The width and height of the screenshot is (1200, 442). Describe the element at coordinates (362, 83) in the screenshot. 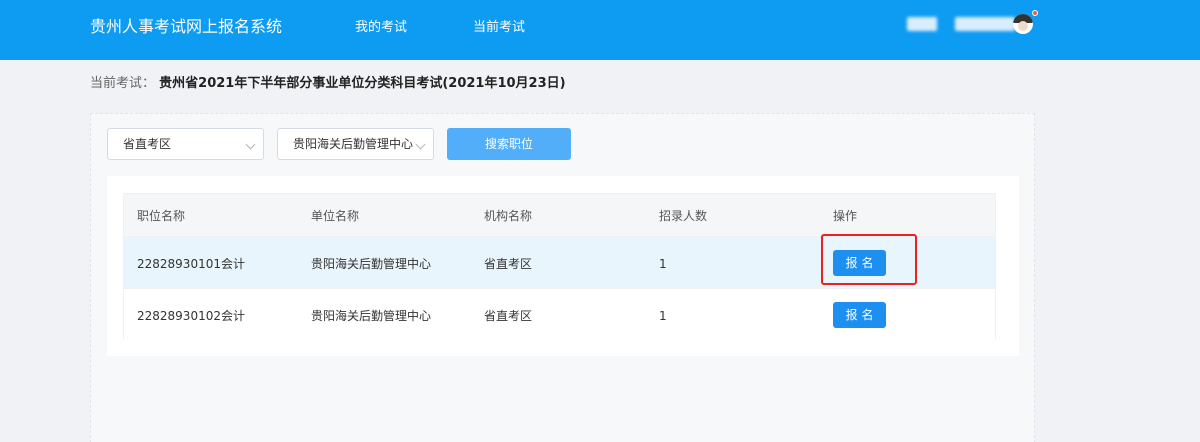

I see `current-exam-name: 贵州省2021年下半年部分事业单位分类科目考试(2021年10月23日)` at that location.